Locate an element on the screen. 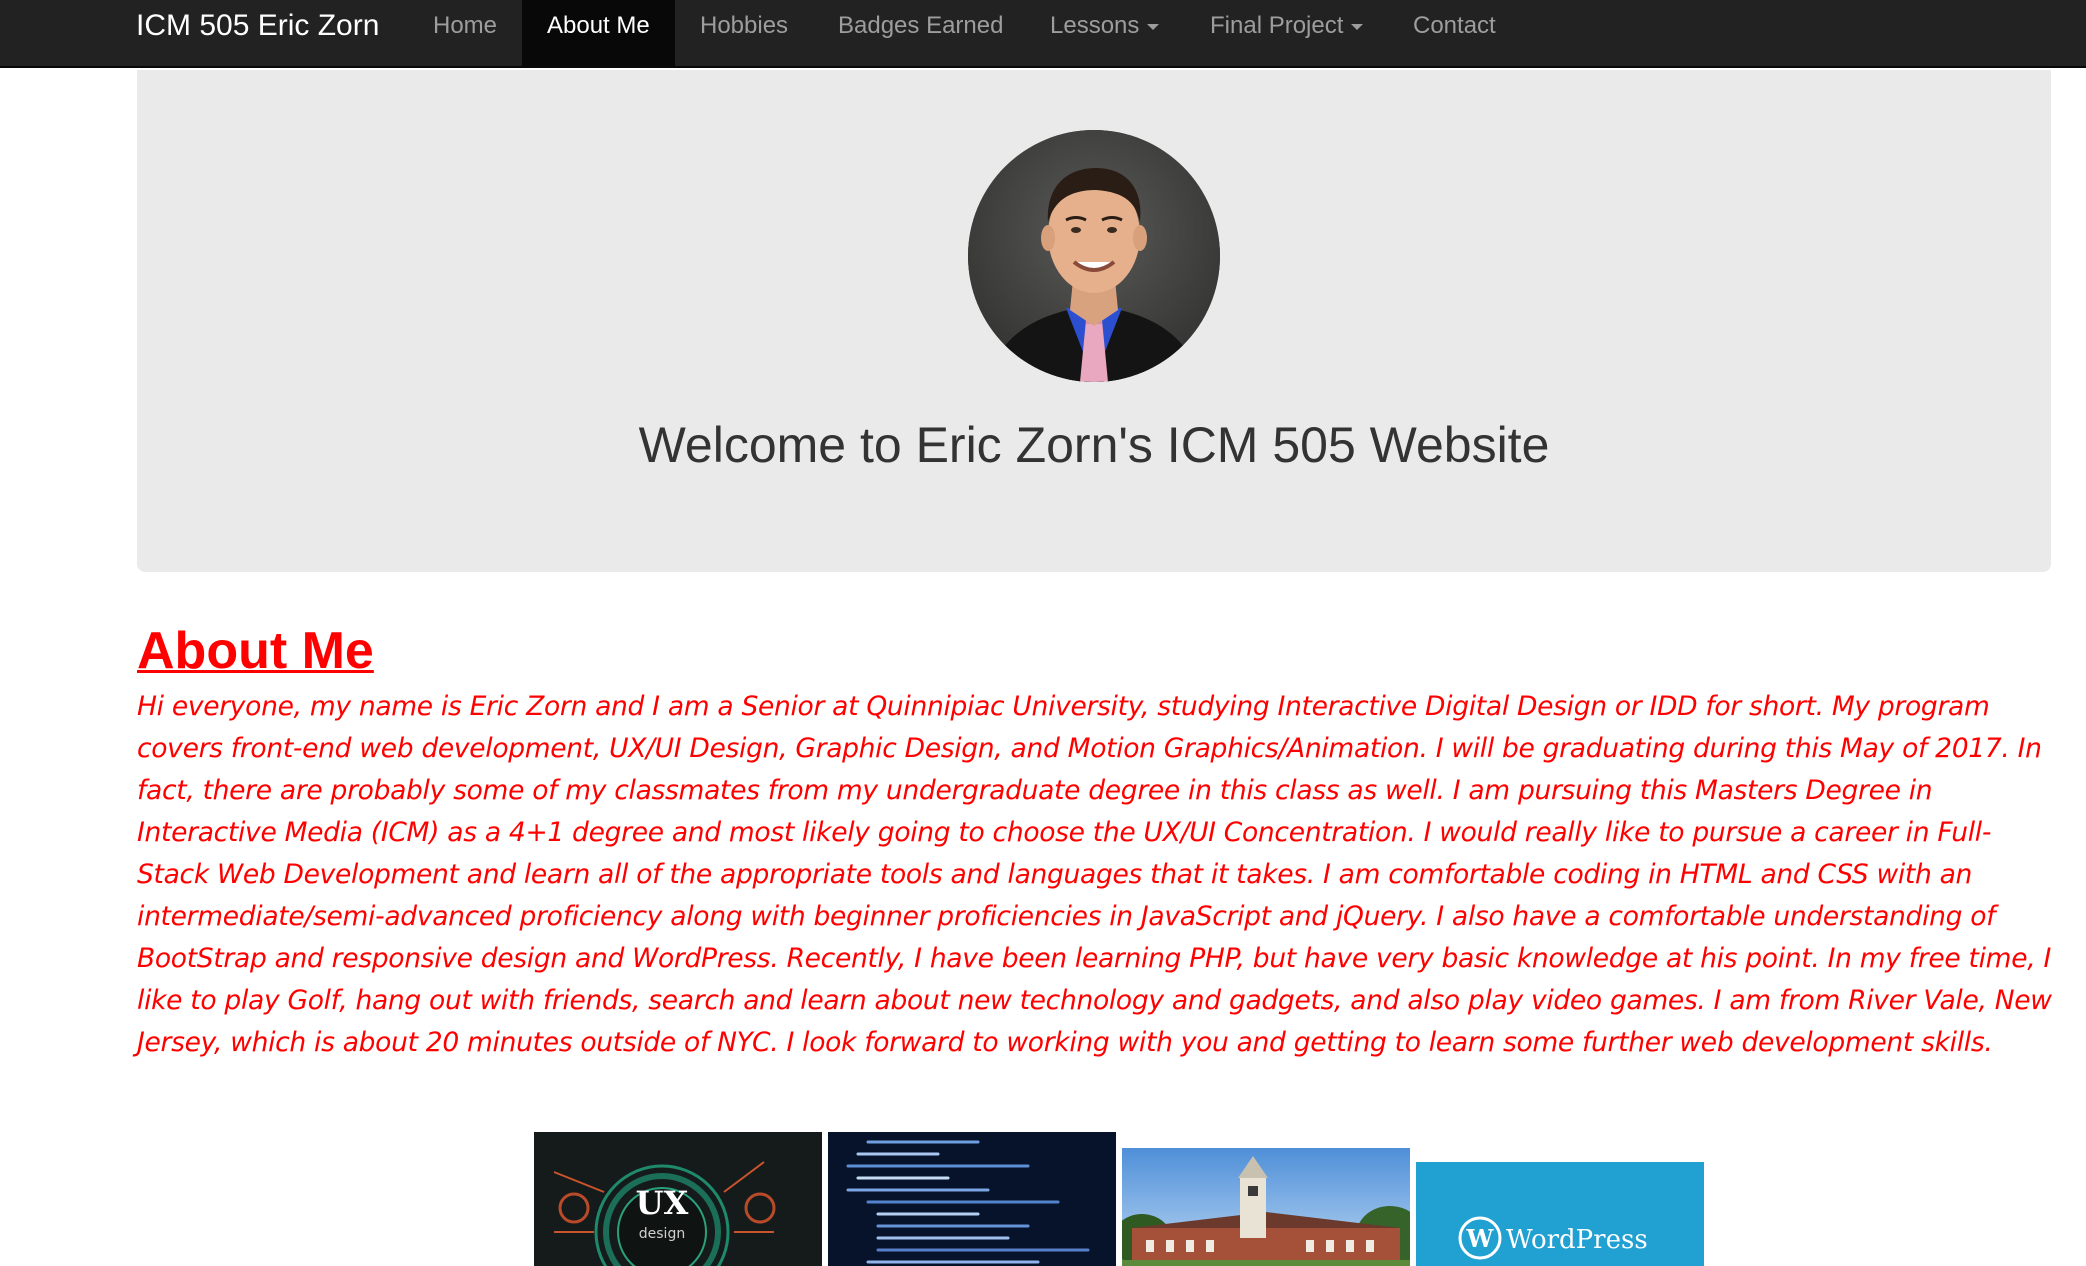  nav-item-home: Home is located at coordinates (465, 33).